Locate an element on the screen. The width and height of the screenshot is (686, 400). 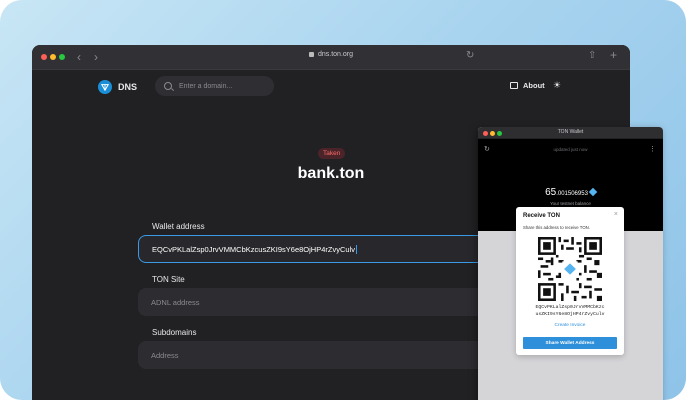
status-badge: Taken is located at coordinates (332, 153).